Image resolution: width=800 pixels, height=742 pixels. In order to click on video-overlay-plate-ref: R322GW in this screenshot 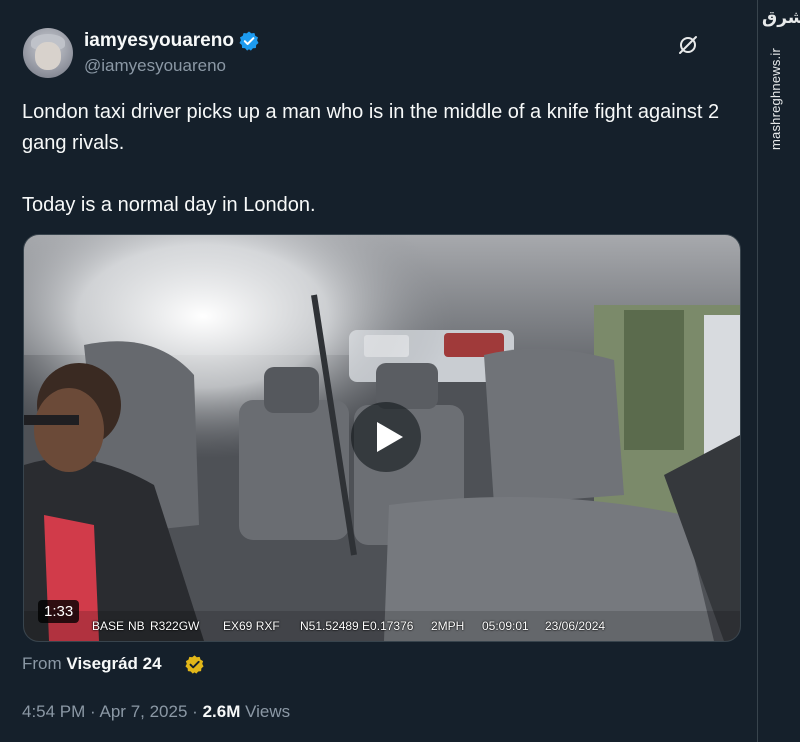, I will do `click(175, 626)`.